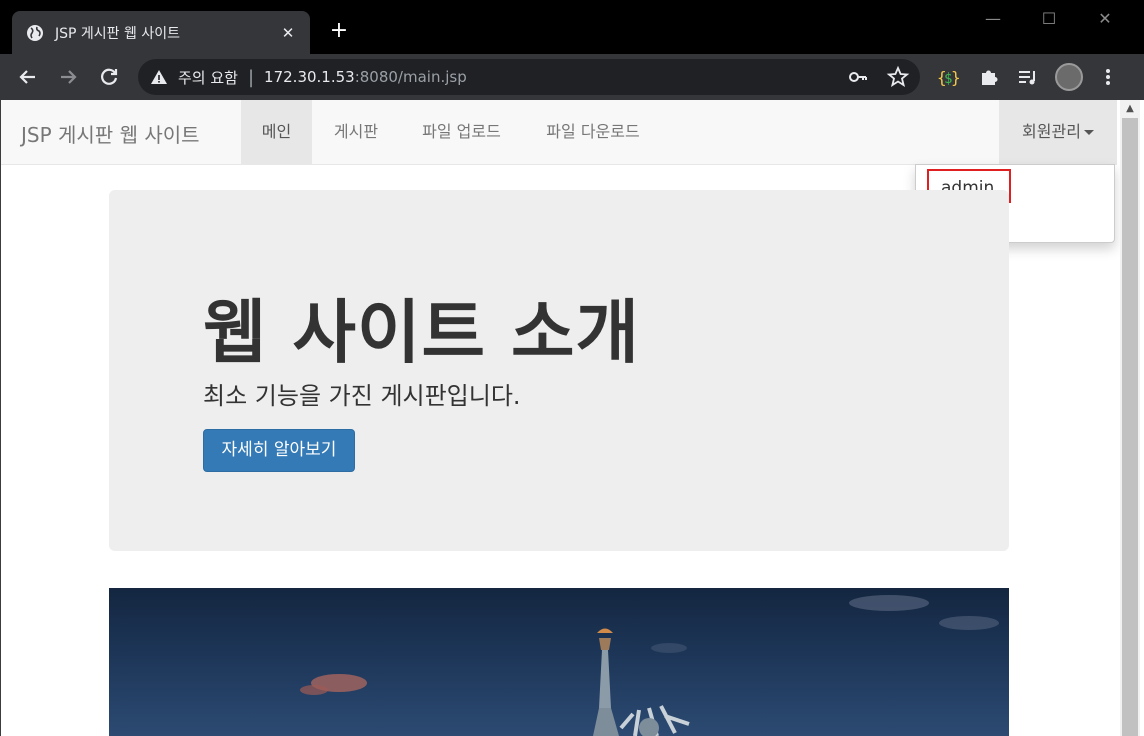 The image size is (1144, 736). Describe the element at coordinates (572, 27) in the screenshot. I see `tab-strip: JSP 게시판 웹 사이트 ✕ + — ☐ ✕` at that location.